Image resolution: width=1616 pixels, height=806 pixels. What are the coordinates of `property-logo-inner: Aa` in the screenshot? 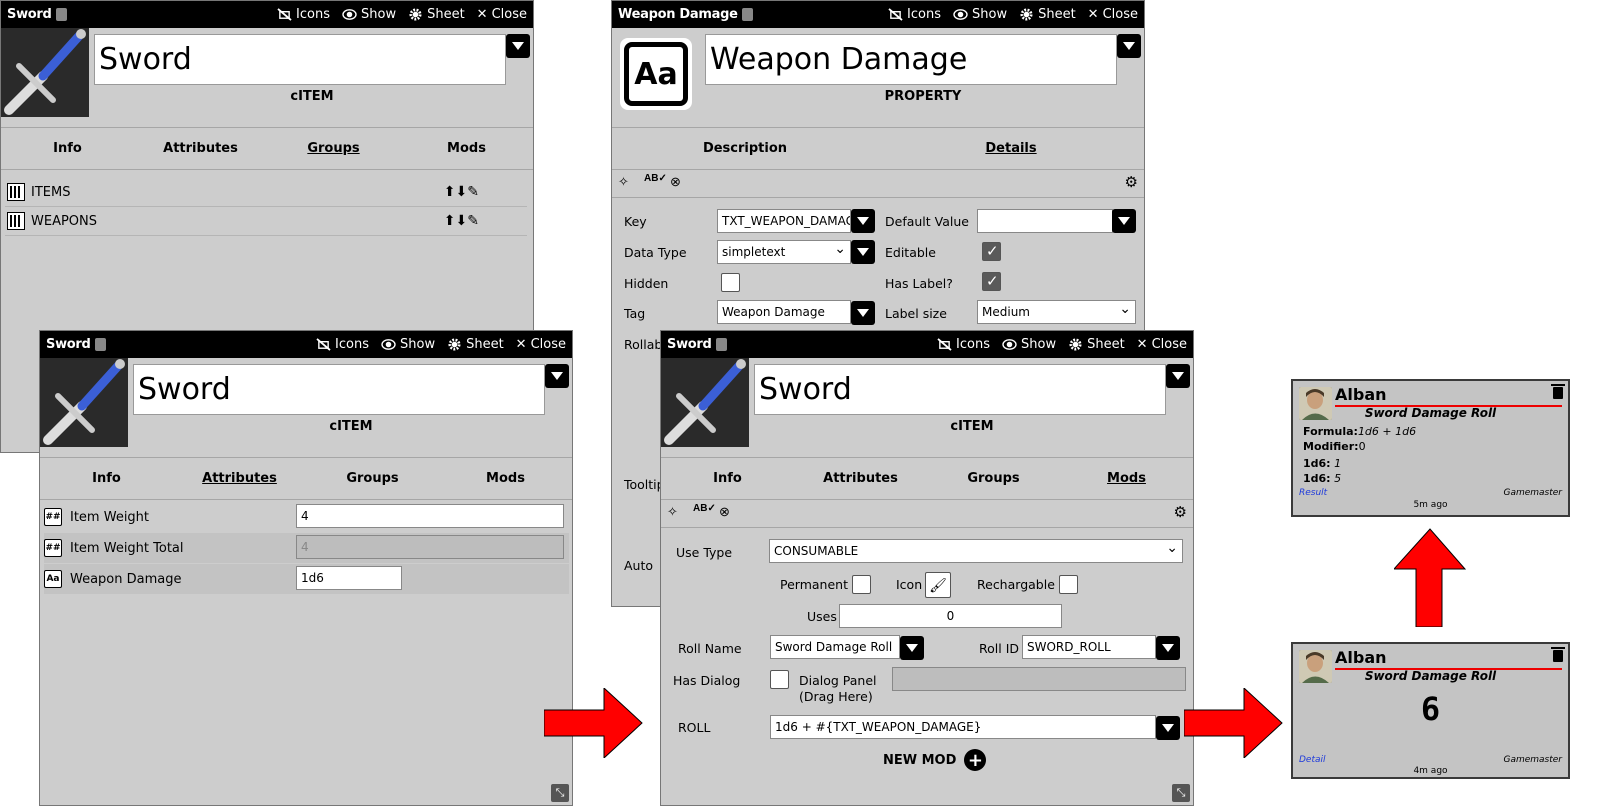 It's located at (656, 74).